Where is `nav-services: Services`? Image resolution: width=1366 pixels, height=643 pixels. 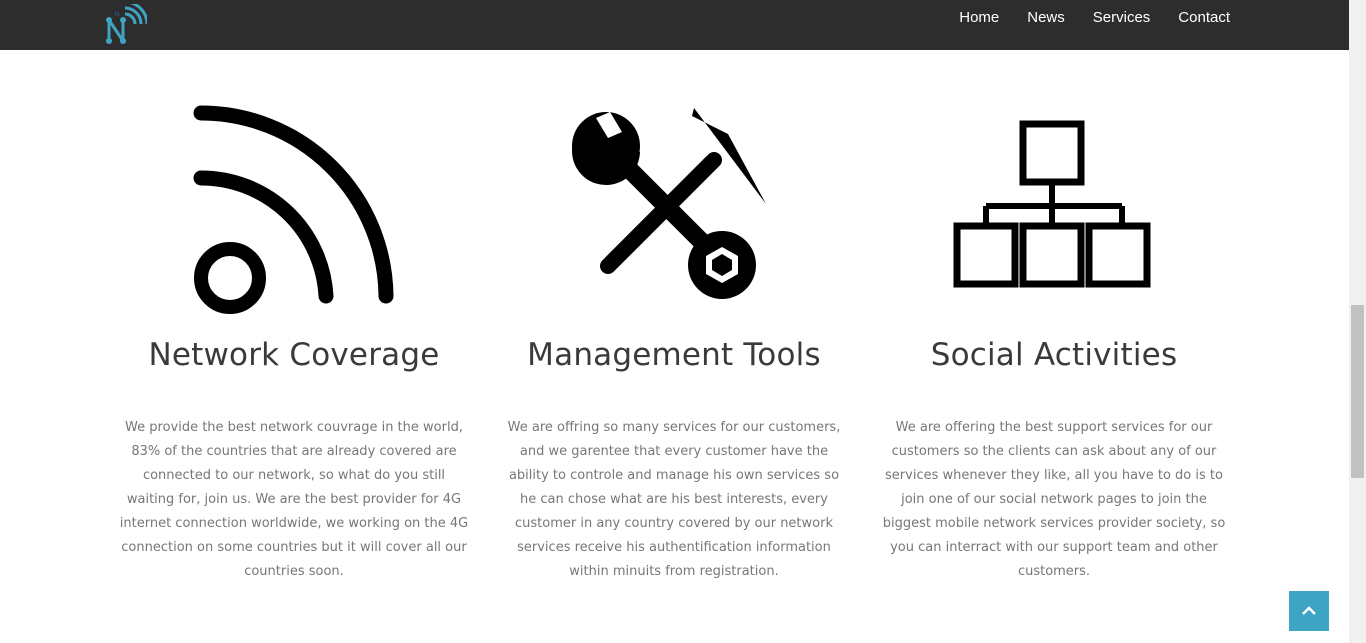
nav-services: Services is located at coordinates (1122, 17).